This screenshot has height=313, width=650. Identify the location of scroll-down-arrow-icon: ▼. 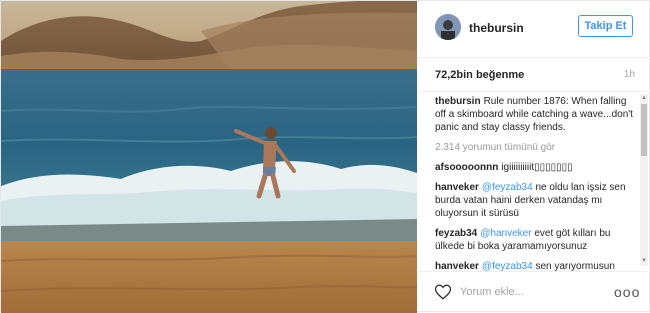
(644, 261).